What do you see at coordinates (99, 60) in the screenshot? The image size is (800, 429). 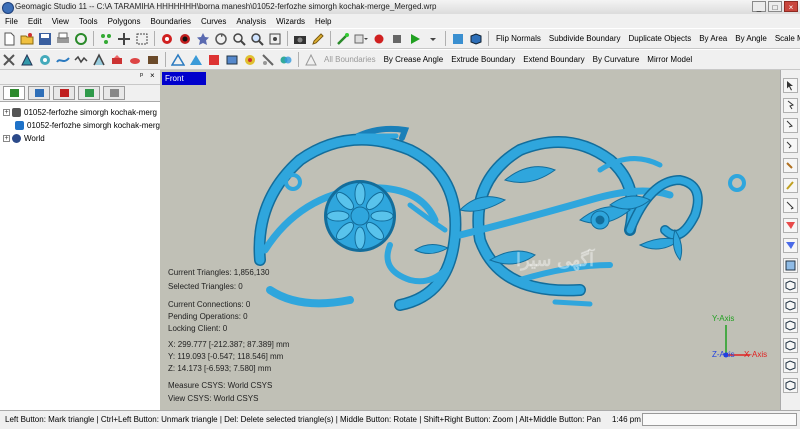 I see `sharpen-icon` at bounding box center [99, 60].